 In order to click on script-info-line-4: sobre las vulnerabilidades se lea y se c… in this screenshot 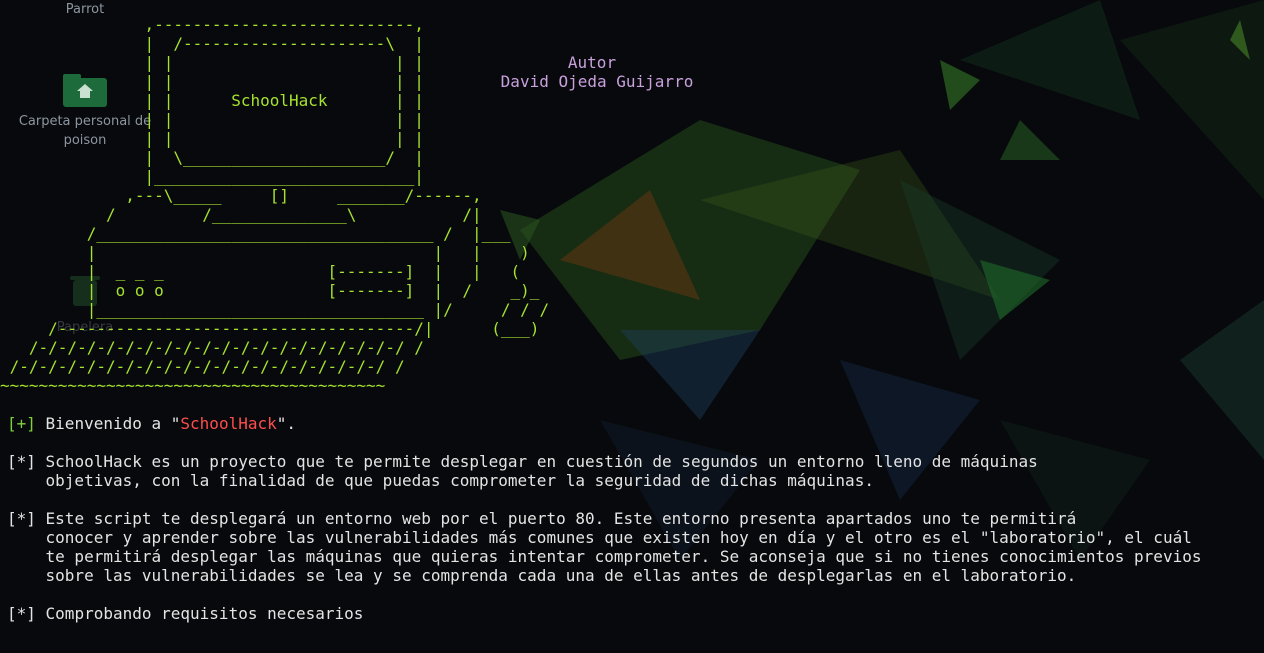, I will do `click(542, 575)`.